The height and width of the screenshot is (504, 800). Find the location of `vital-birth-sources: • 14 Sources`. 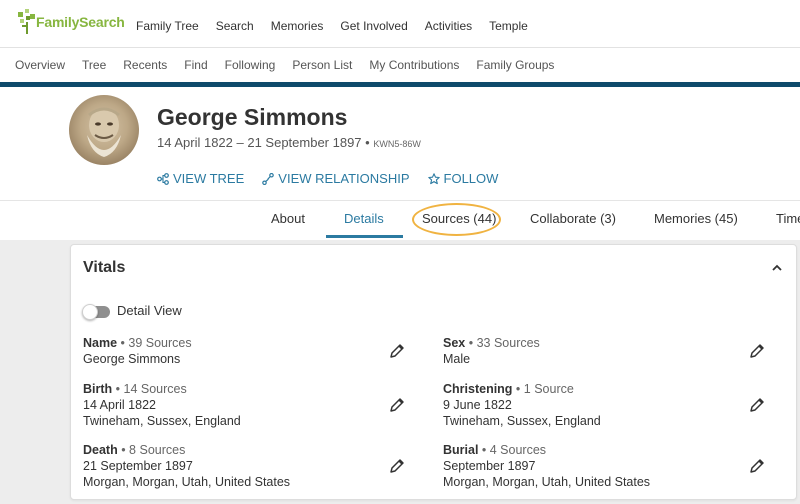

vital-birth-sources: • 14 Sources is located at coordinates (149, 389).